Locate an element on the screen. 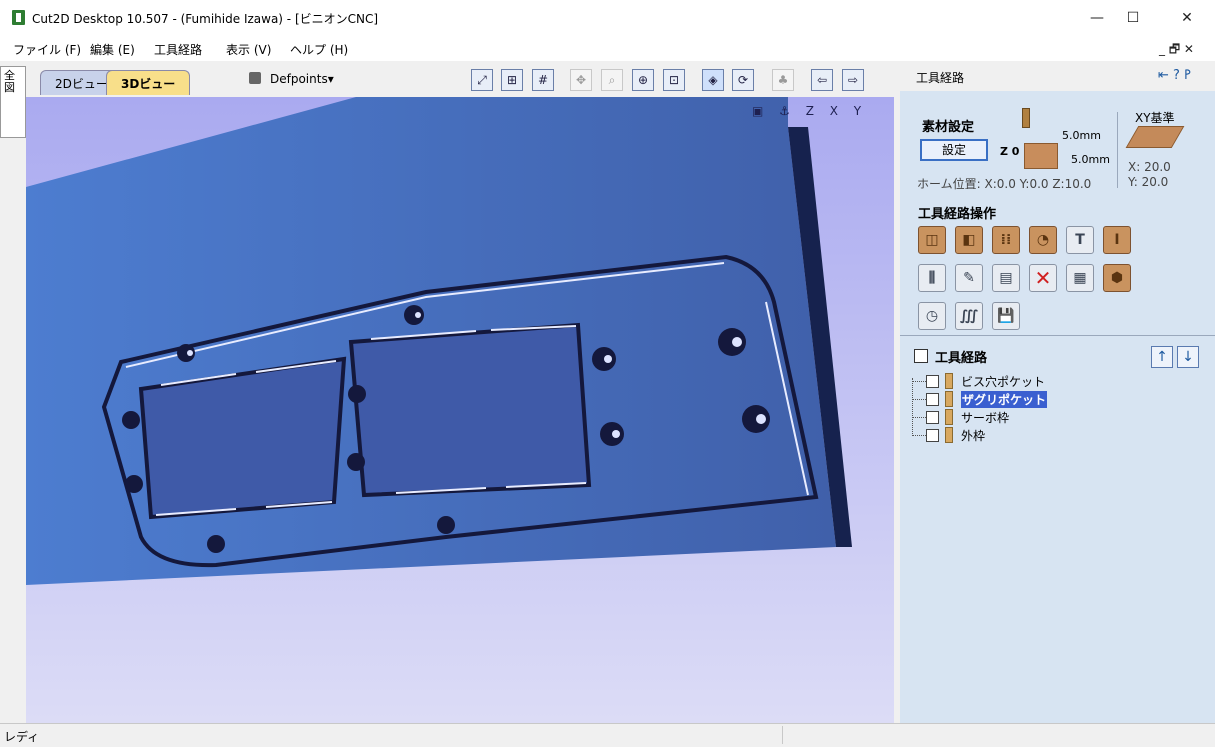 The width and height of the screenshot is (1215, 747). layer-right-icon: ⇨ is located at coordinates (853, 80).